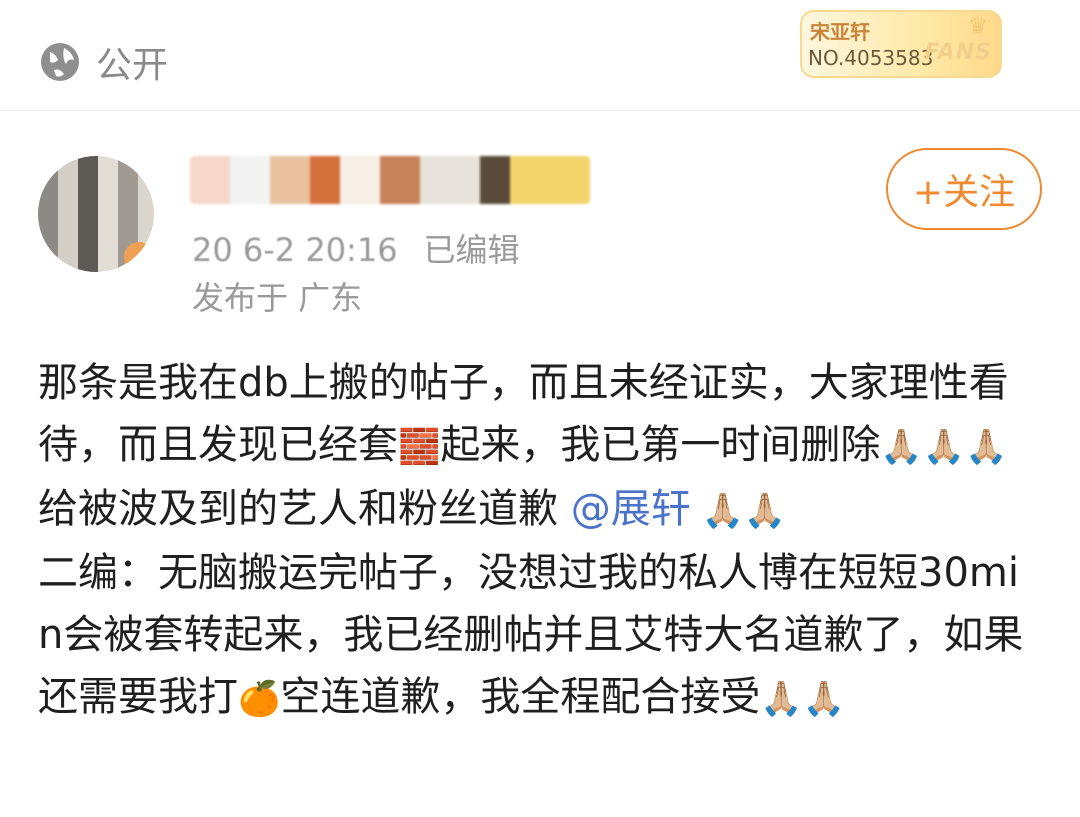 Image resolution: width=1080 pixels, height=817 pixels. Describe the element at coordinates (520, 697) in the screenshot. I see `post-text-5: 空连道歉，我全程配合接受` at that location.